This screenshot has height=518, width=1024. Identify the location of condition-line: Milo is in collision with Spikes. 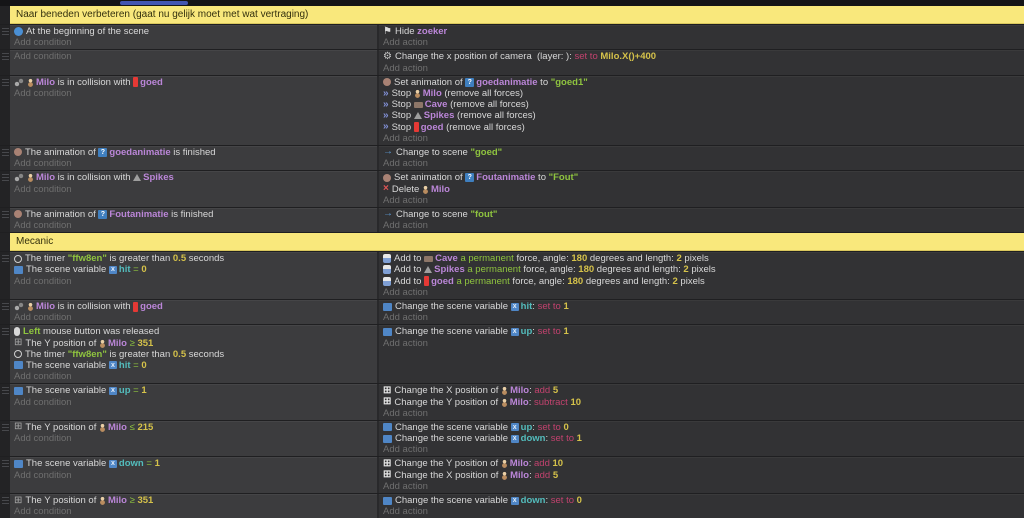
(193, 177).